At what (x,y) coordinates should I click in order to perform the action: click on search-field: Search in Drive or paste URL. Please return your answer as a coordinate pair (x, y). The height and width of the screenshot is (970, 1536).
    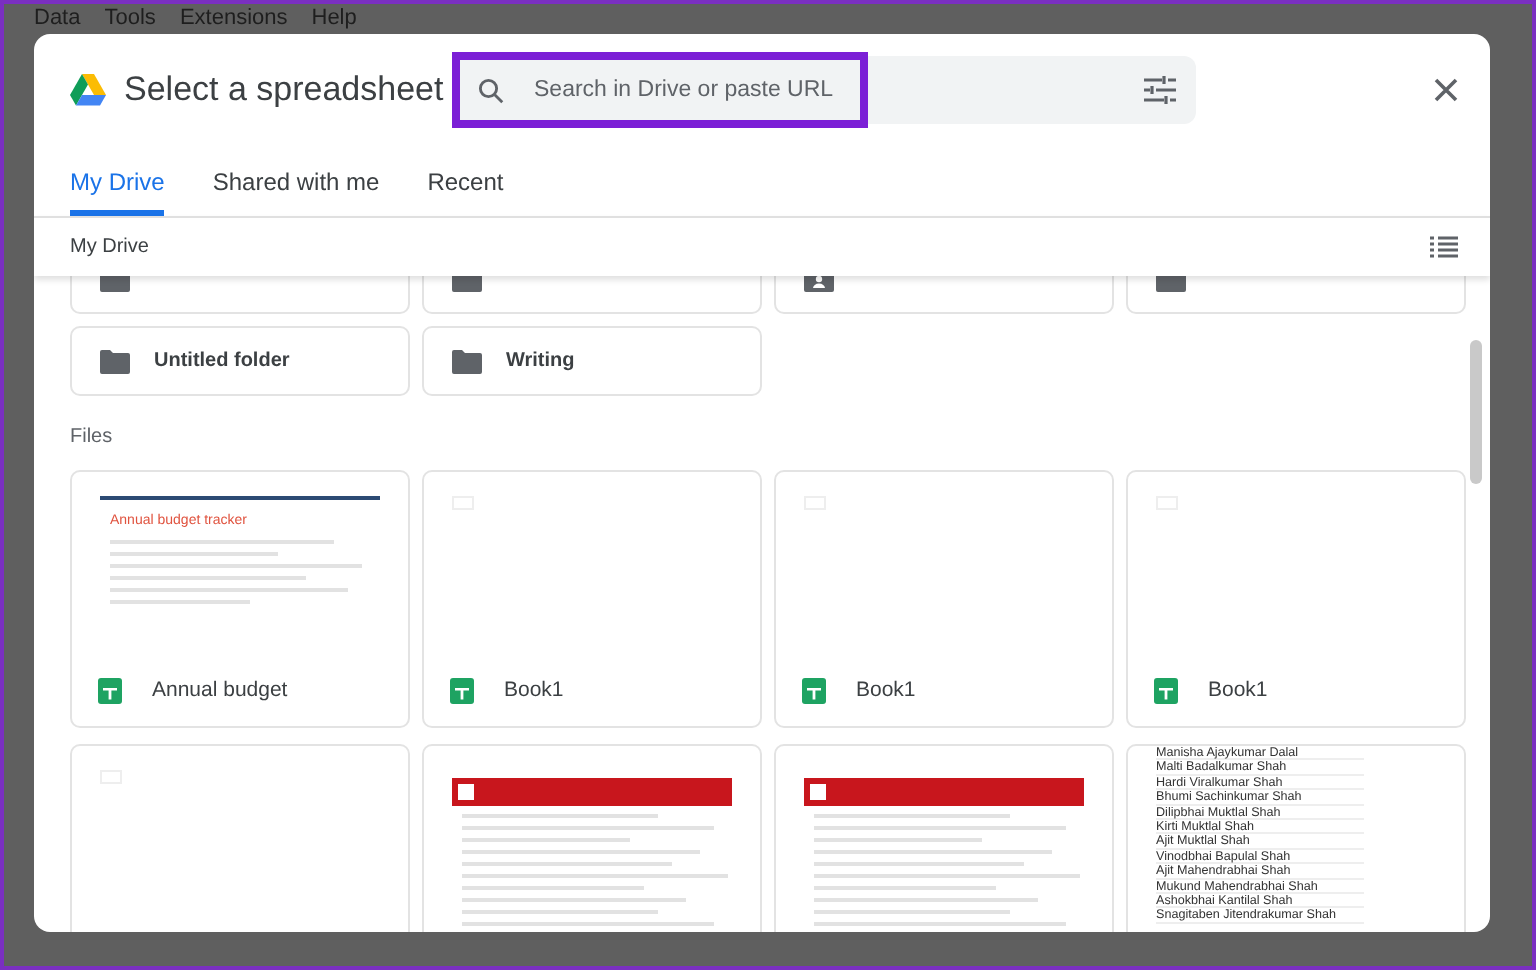
    Looking at the image, I should click on (826, 90).